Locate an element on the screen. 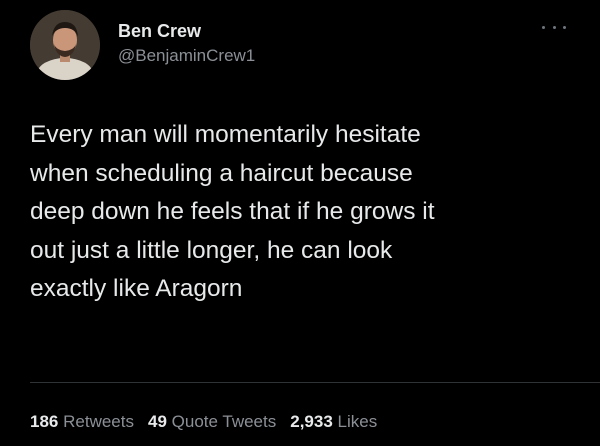 The image size is (600, 446). retweets-stat: 186 Retweets is located at coordinates (82, 422).